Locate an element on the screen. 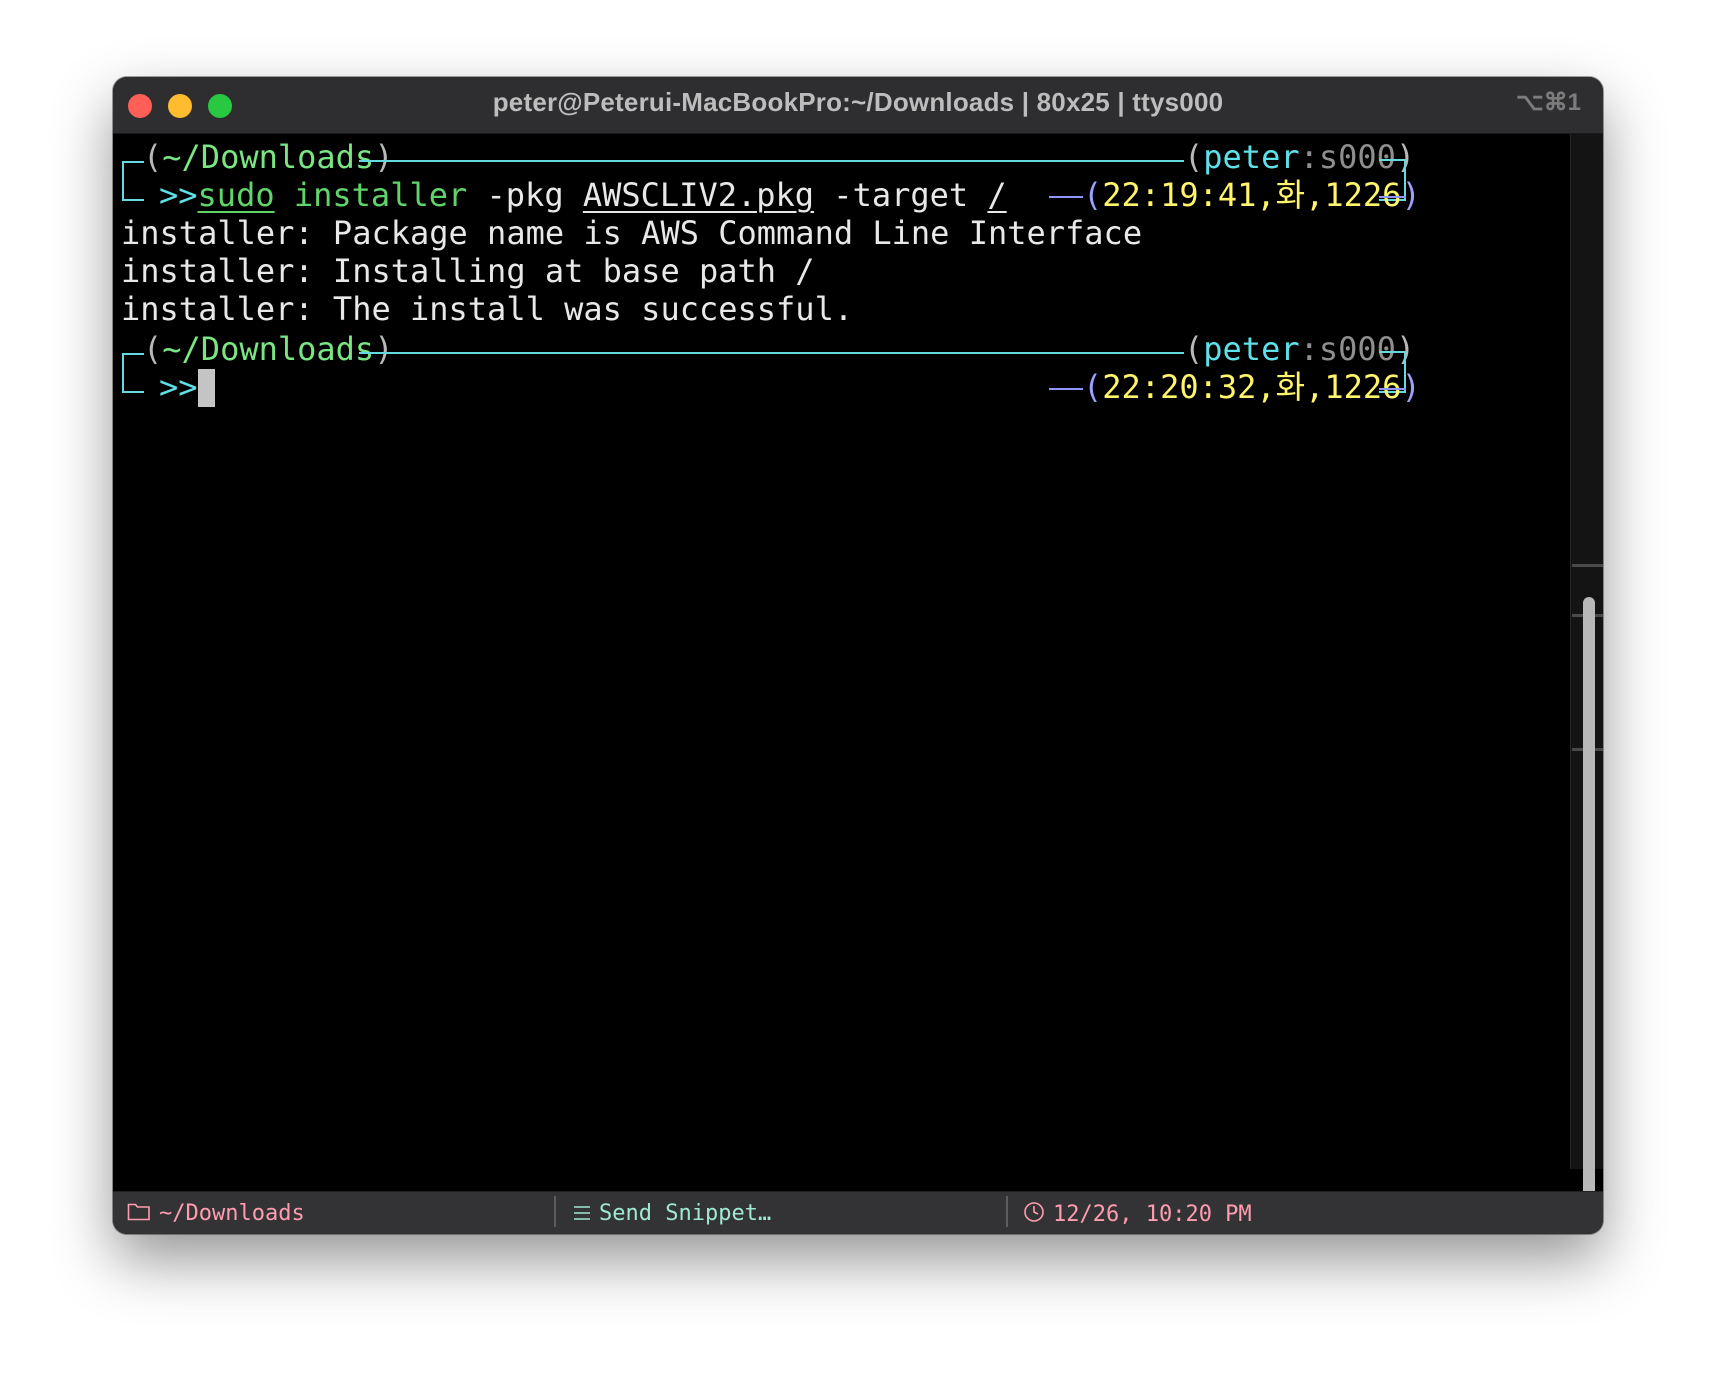 The width and height of the screenshot is (1714, 1382). prompt-timestamp: (22:20:32,화,1226) is located at coordinates (1252, 387).